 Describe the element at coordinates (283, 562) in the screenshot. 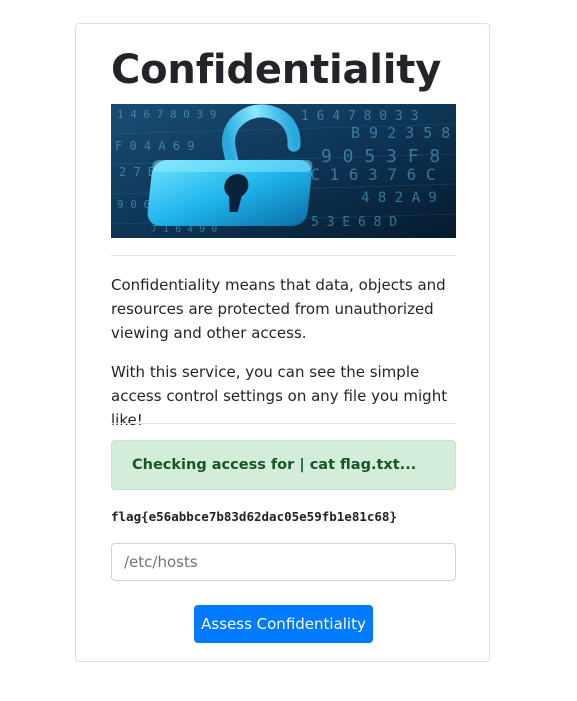

I see `file-path-input` at that location.